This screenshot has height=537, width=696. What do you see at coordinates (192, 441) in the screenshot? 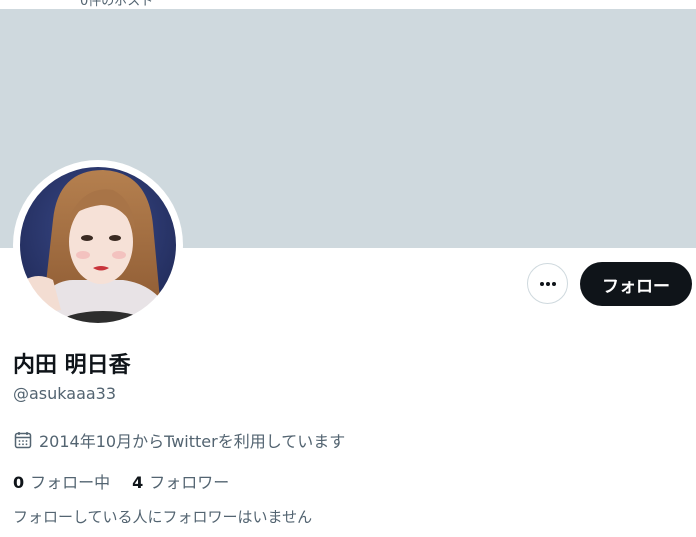
I see `join-date-text: 2014年10月からTwitterを利用しています` at bounding box center [192, 441].